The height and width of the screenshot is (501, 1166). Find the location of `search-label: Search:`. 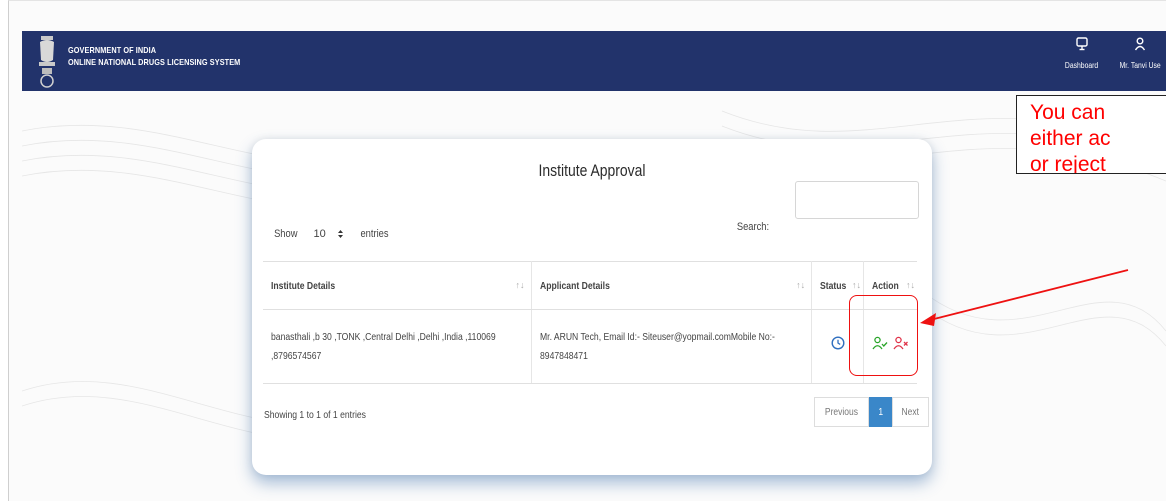

search-label: Search: is located at coordinates (753, 227).